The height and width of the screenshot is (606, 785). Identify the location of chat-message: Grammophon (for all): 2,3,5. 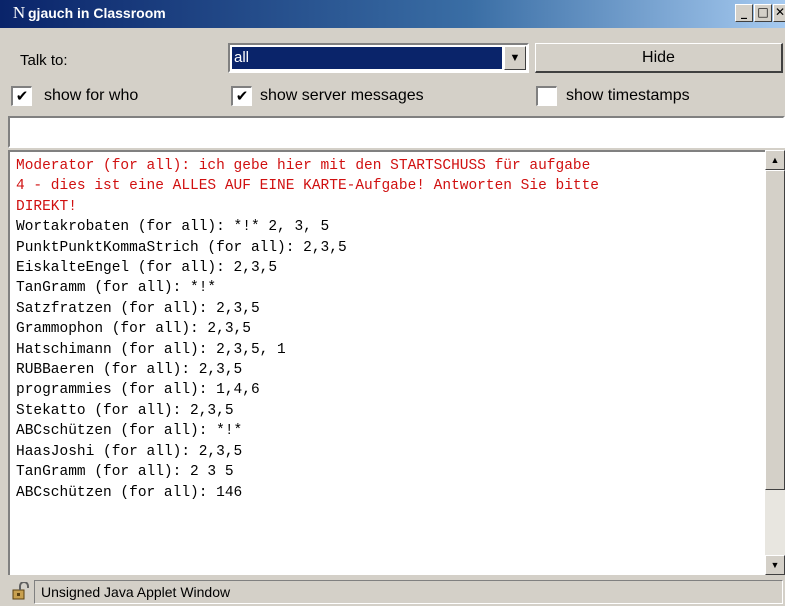
(133, 329).